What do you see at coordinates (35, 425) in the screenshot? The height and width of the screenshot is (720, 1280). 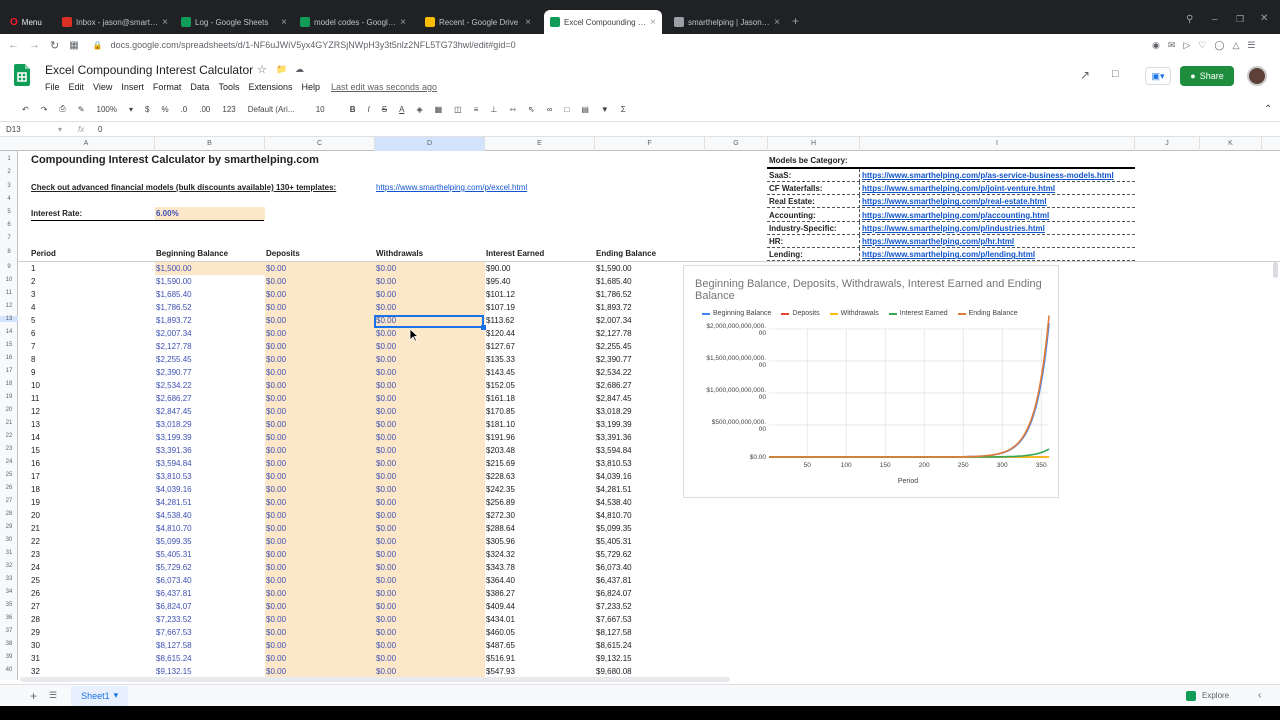 I see `table-cell: 13` at bounding box center [35, 425].